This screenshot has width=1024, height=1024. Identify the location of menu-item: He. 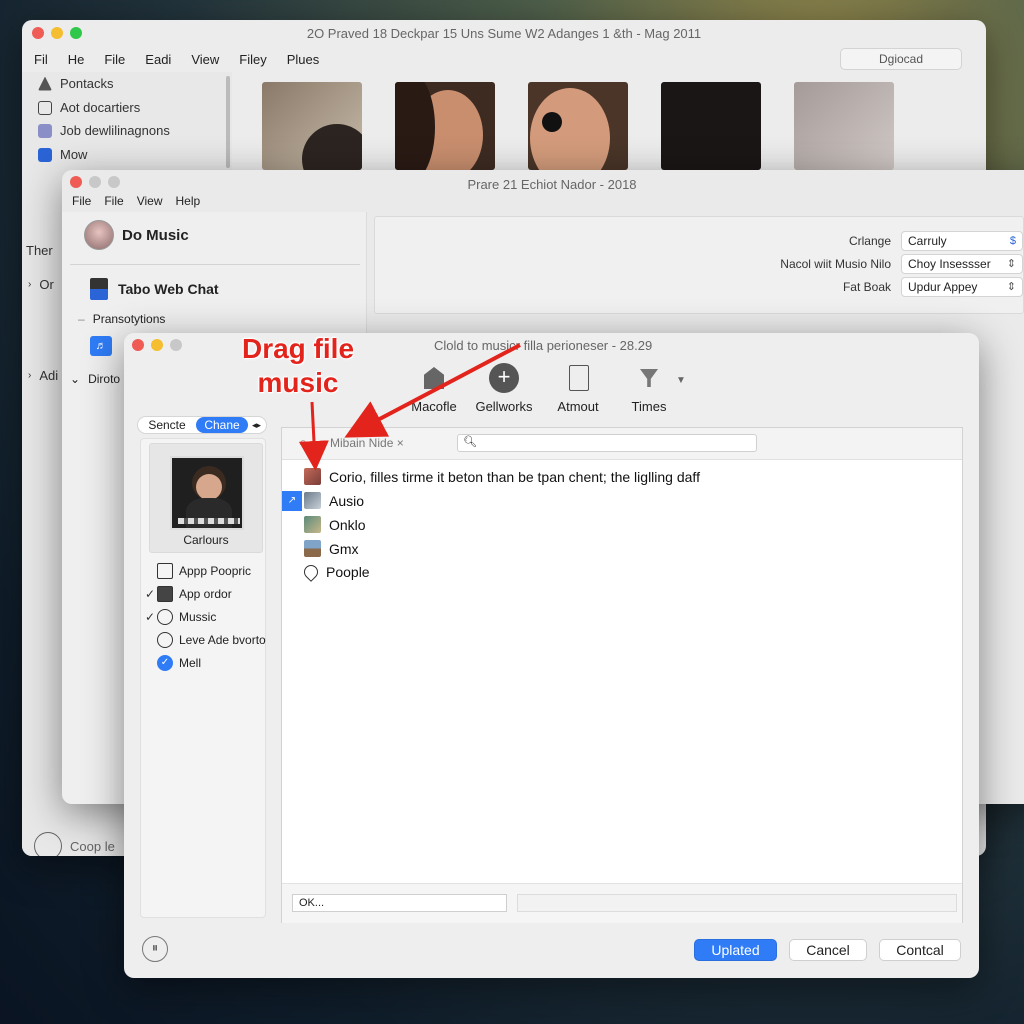
(76, 59).